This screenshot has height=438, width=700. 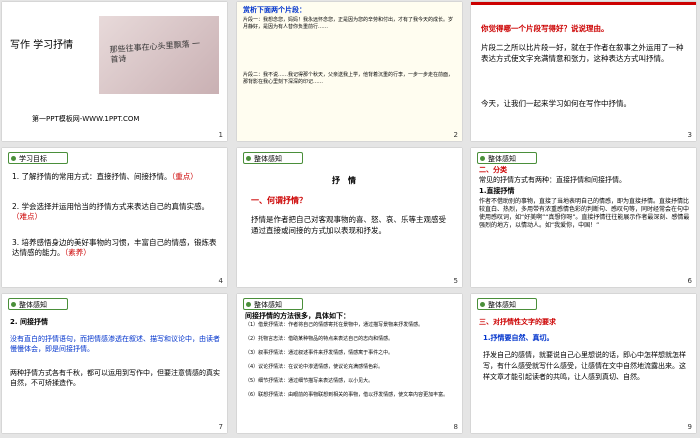 I want to click on slide-number: 3, so click(x=689, y=135).